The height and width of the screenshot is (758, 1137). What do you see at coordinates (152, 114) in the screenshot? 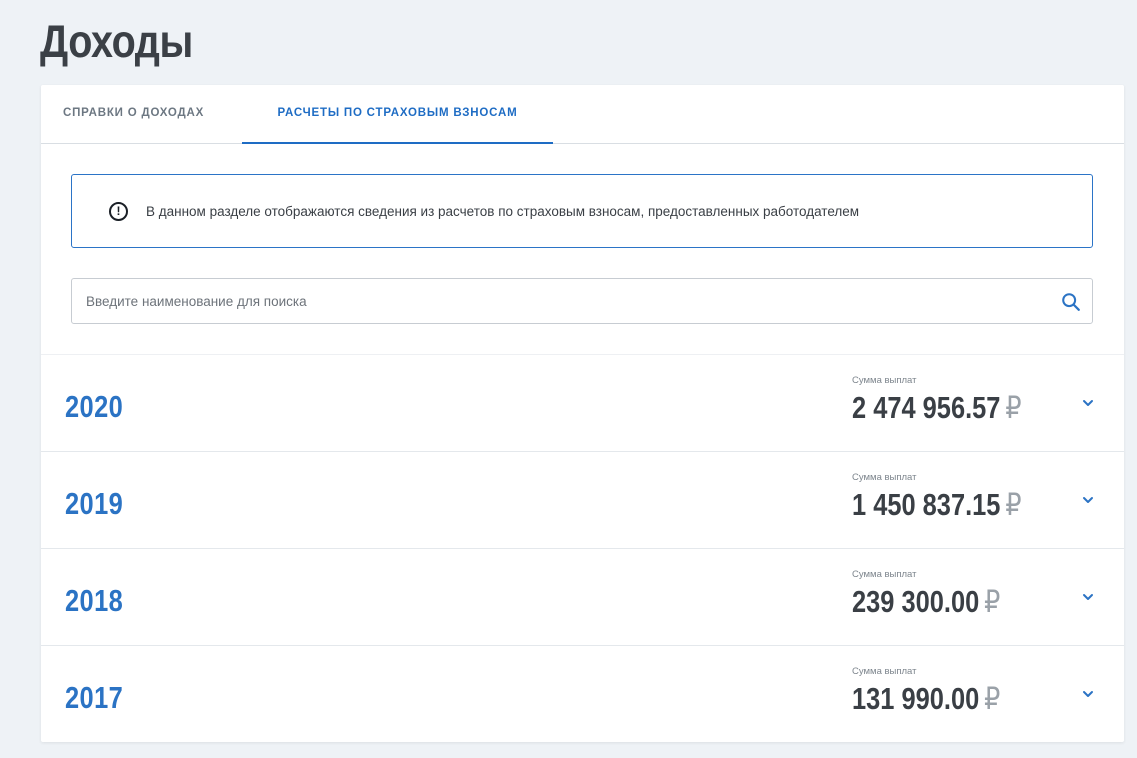
I see `tab-income-certificates: СПРАВКИ О ДОХОДАХ` at bounding box center [152, 114].